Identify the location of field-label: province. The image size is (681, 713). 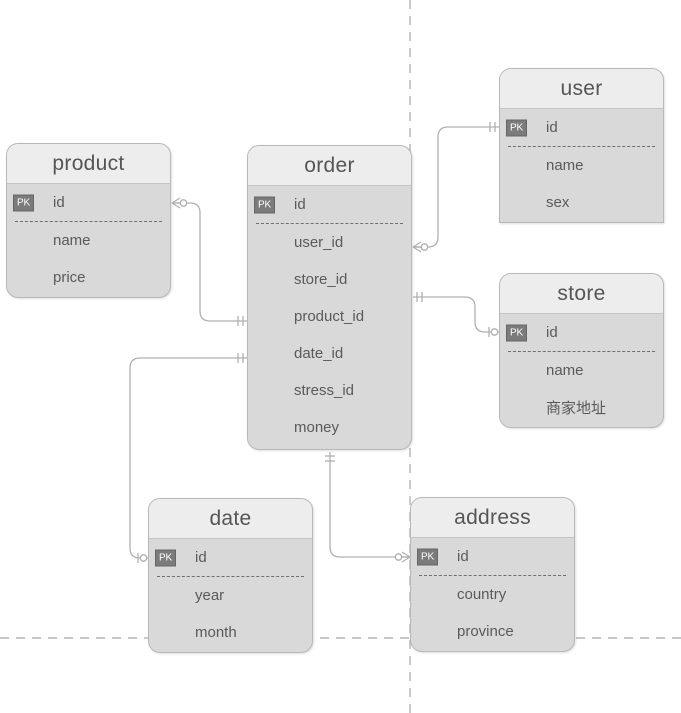
(485, 631).